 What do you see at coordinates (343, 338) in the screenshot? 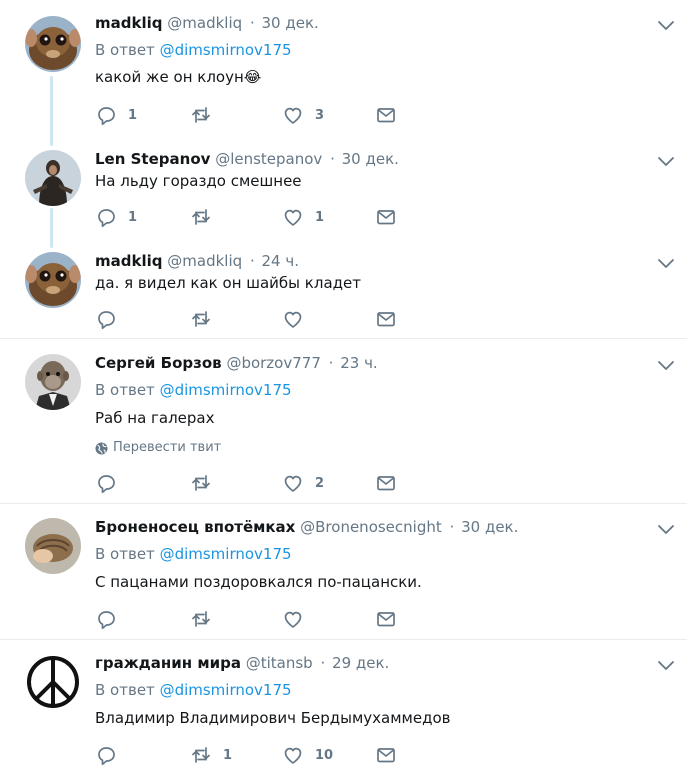
I see `separator` at bounding box center [343, 338].